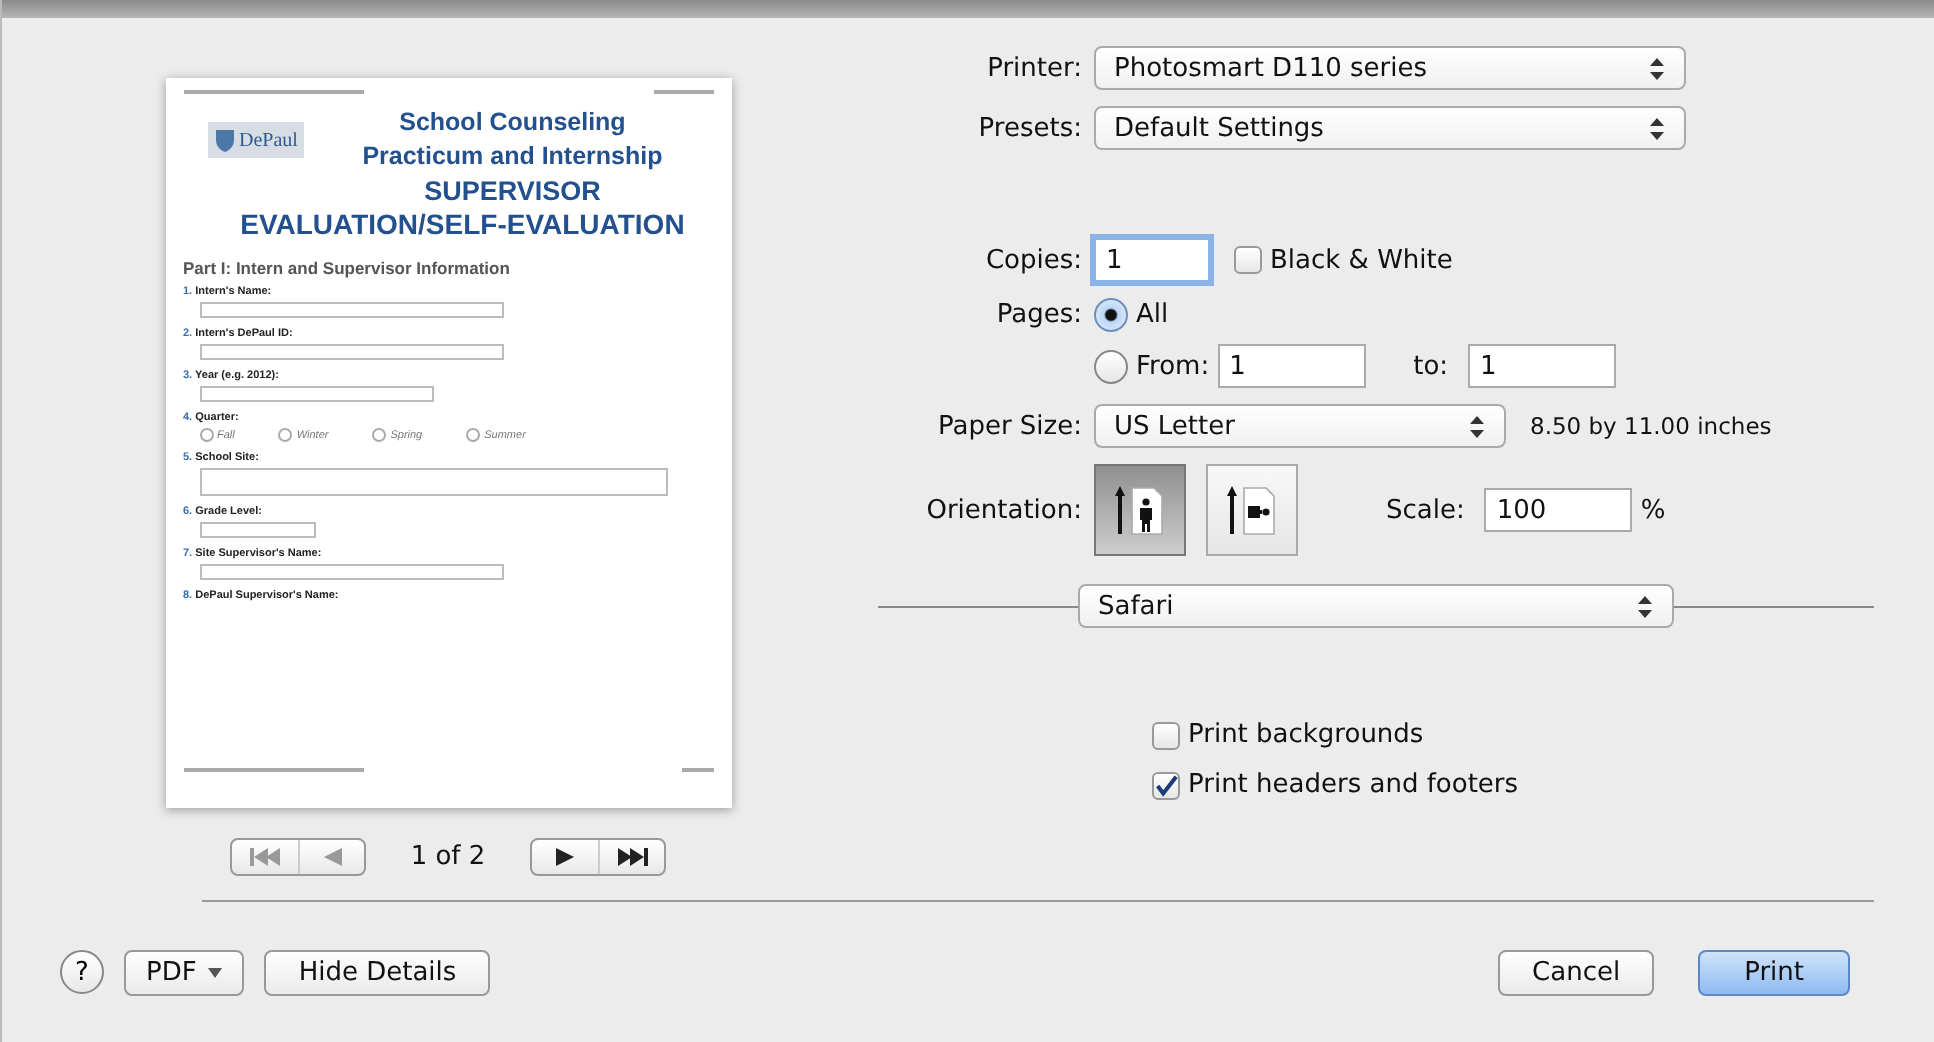  I want to click on orientation-label: Orientation:, so click(1003, 510).